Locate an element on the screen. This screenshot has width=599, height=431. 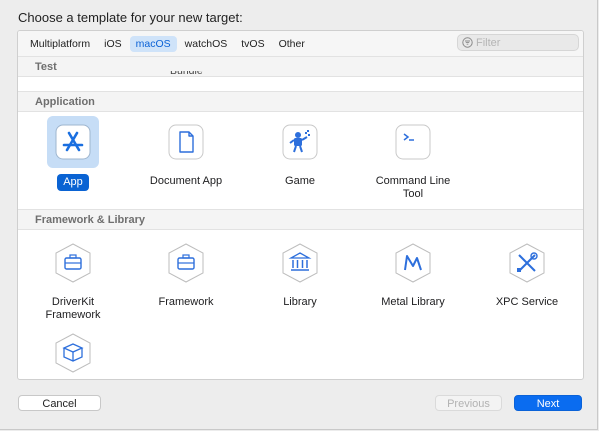
template-game: Game is located at coordinates (300, 152).